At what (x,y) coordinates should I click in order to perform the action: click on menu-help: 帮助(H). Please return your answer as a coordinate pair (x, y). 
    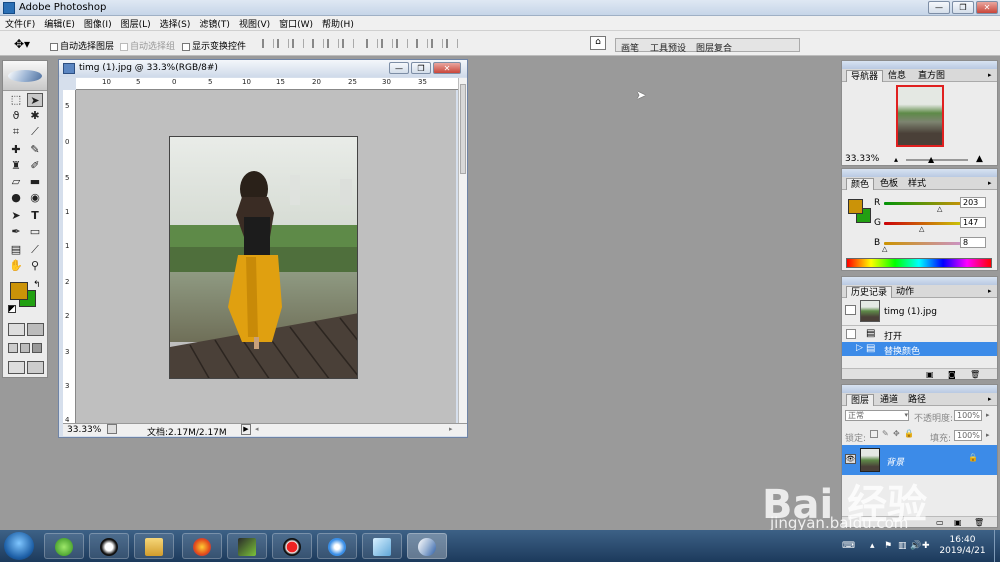
    Looking at the image, I should click on (337, 23).